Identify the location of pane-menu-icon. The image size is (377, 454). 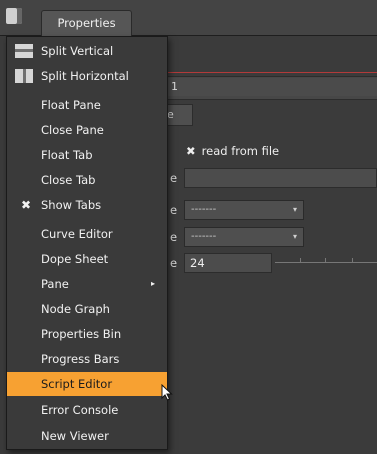
(14, 16).